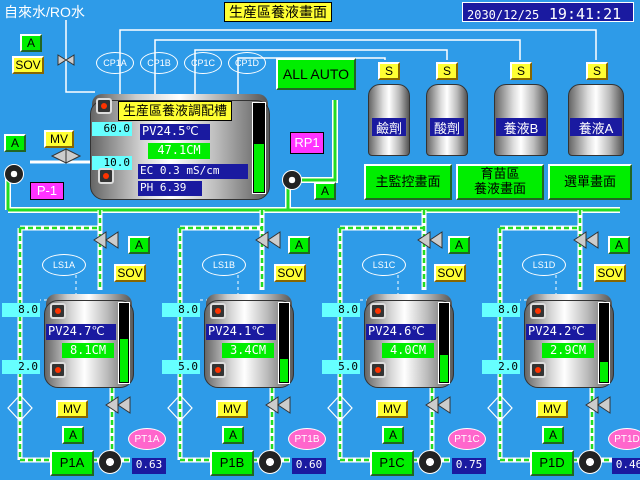 The width and height of the screenshot is (640, 480). Describe the element at coordinates (14, 174) in the screenshot. I see `p1-pump-icon` at that location.